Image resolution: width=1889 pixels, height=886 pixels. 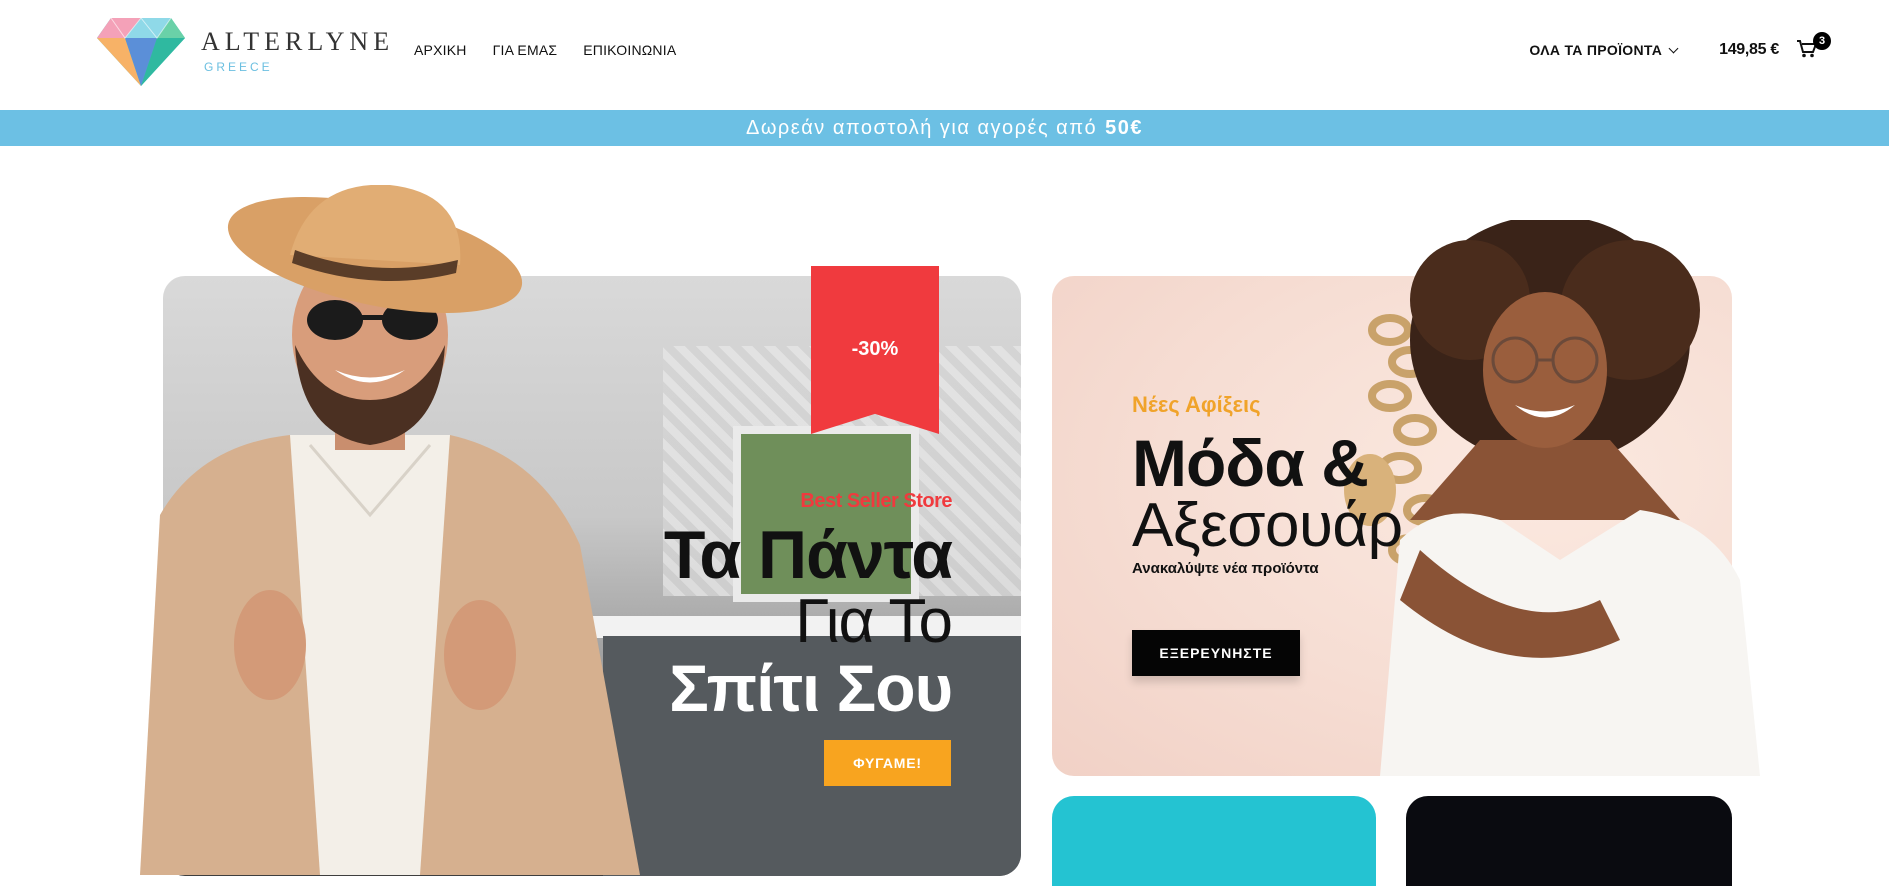 What do you see at coordinates (1267, 525) in the screenshot?
I see `hero-right-title-line2: Αξεσουάρ` at bounding box center [1267, 525].